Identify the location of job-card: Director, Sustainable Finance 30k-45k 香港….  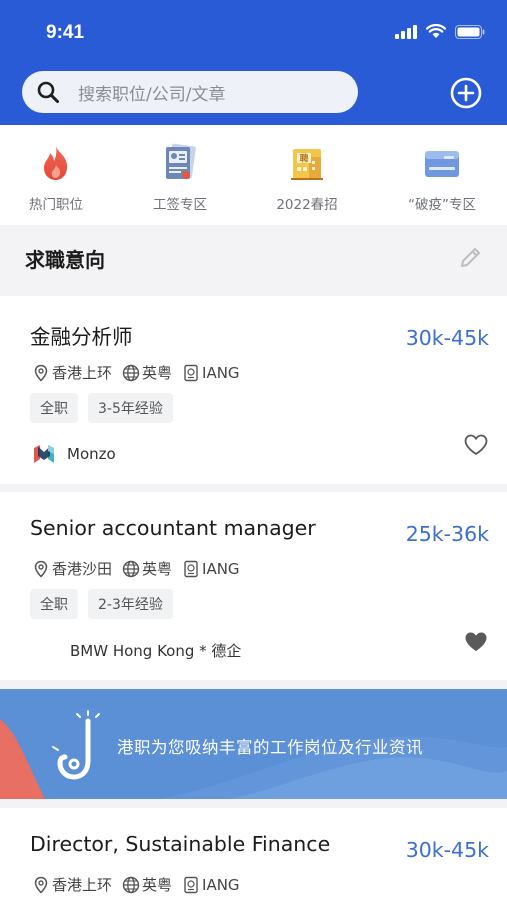
(253, 854).